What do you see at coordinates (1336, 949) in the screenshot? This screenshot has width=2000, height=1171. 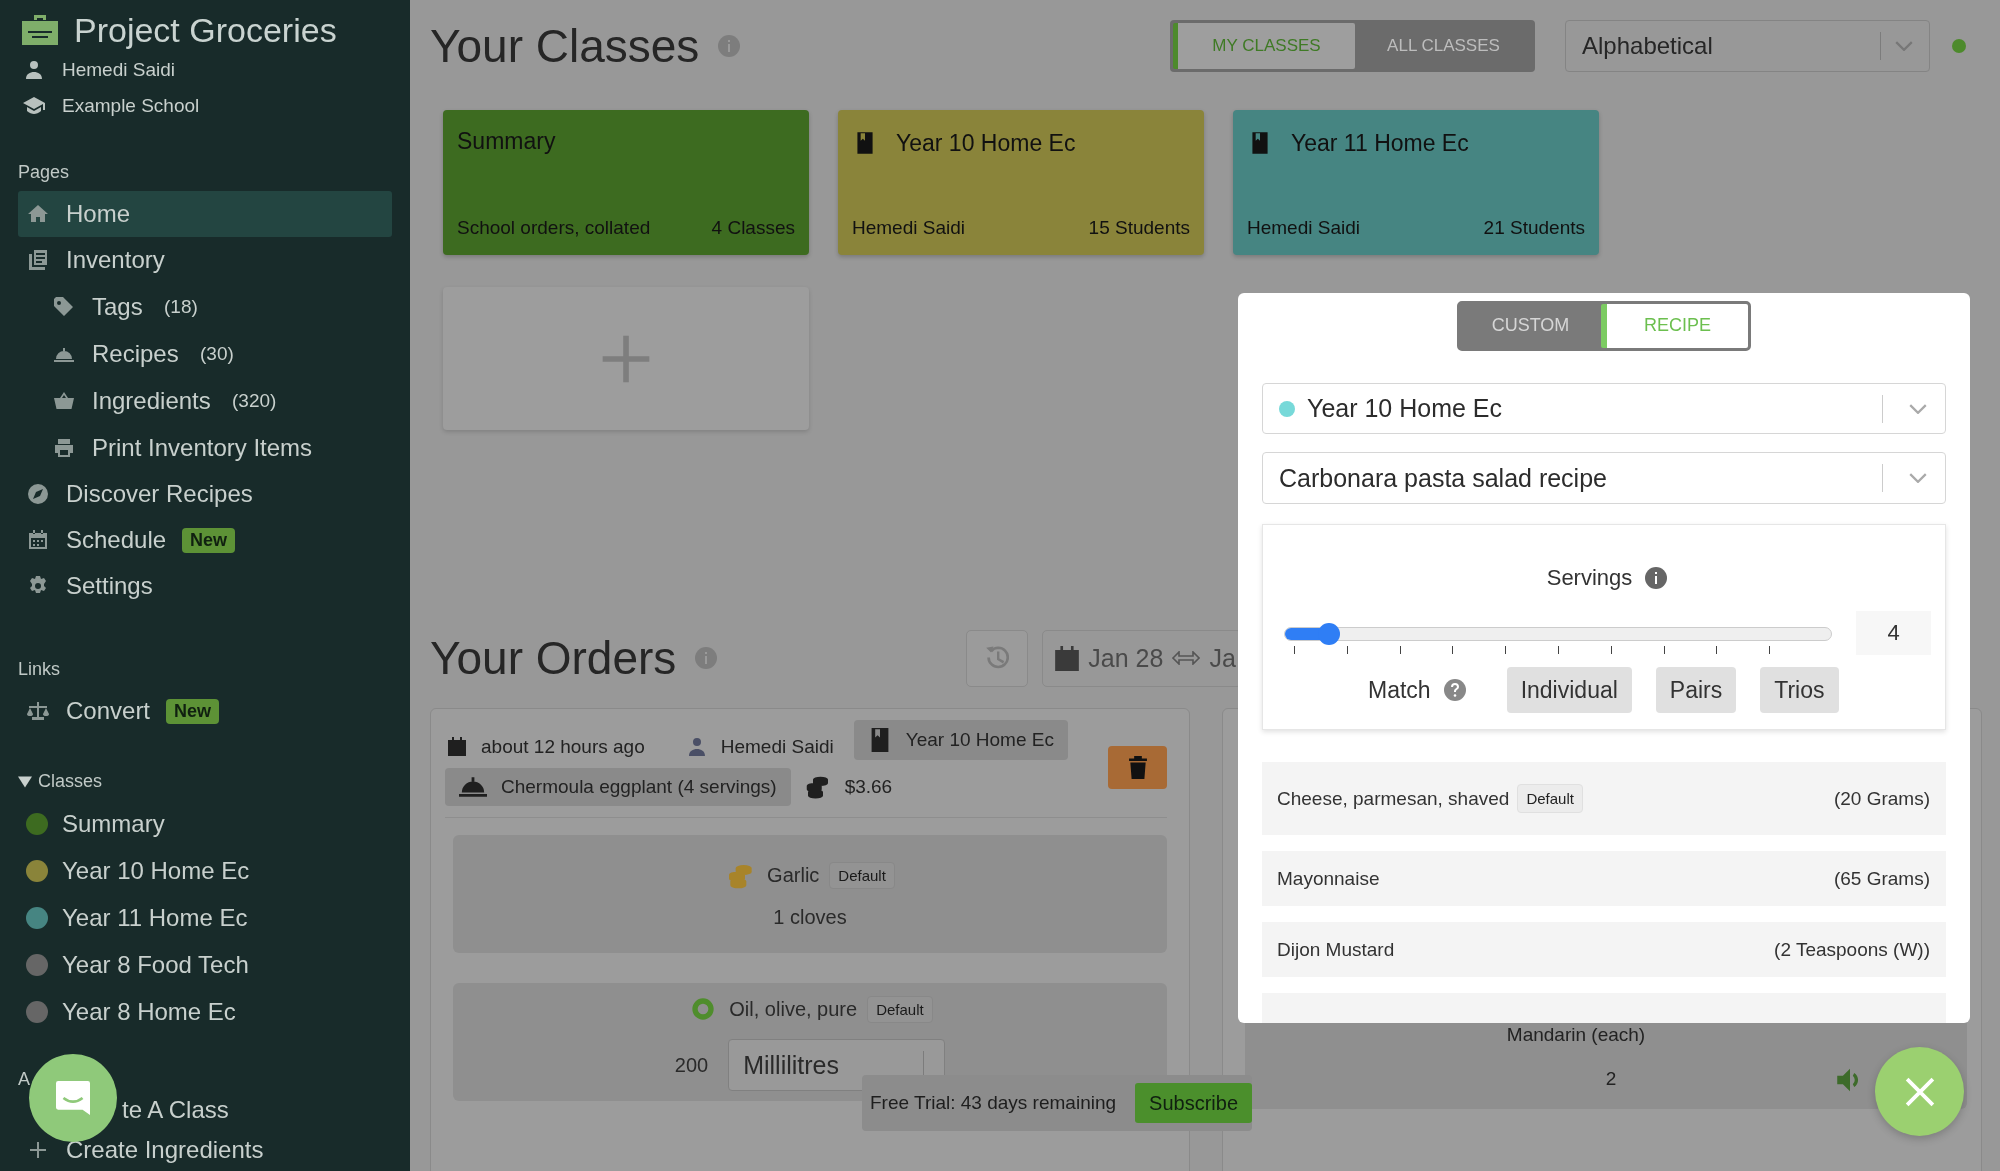 I see `ingredient-name: Dijon Mustard` at bounding box center [1336, 949].